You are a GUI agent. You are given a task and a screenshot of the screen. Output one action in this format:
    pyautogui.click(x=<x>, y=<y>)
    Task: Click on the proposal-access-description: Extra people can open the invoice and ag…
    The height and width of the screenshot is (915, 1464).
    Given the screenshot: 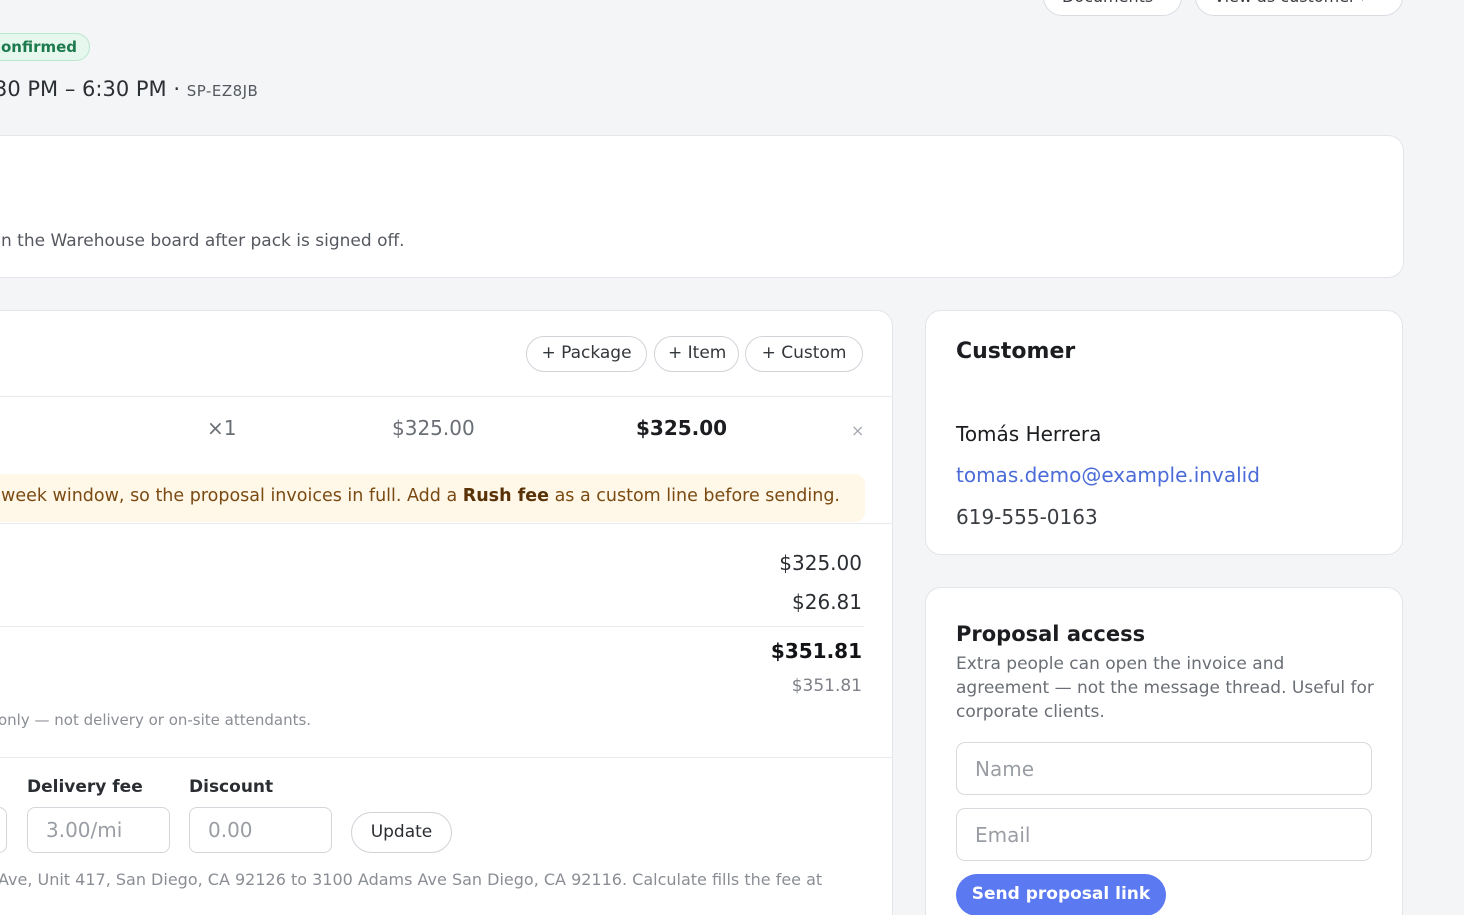 What is the action you would take?
    pyautogui.click(x=1165, y=688)
    